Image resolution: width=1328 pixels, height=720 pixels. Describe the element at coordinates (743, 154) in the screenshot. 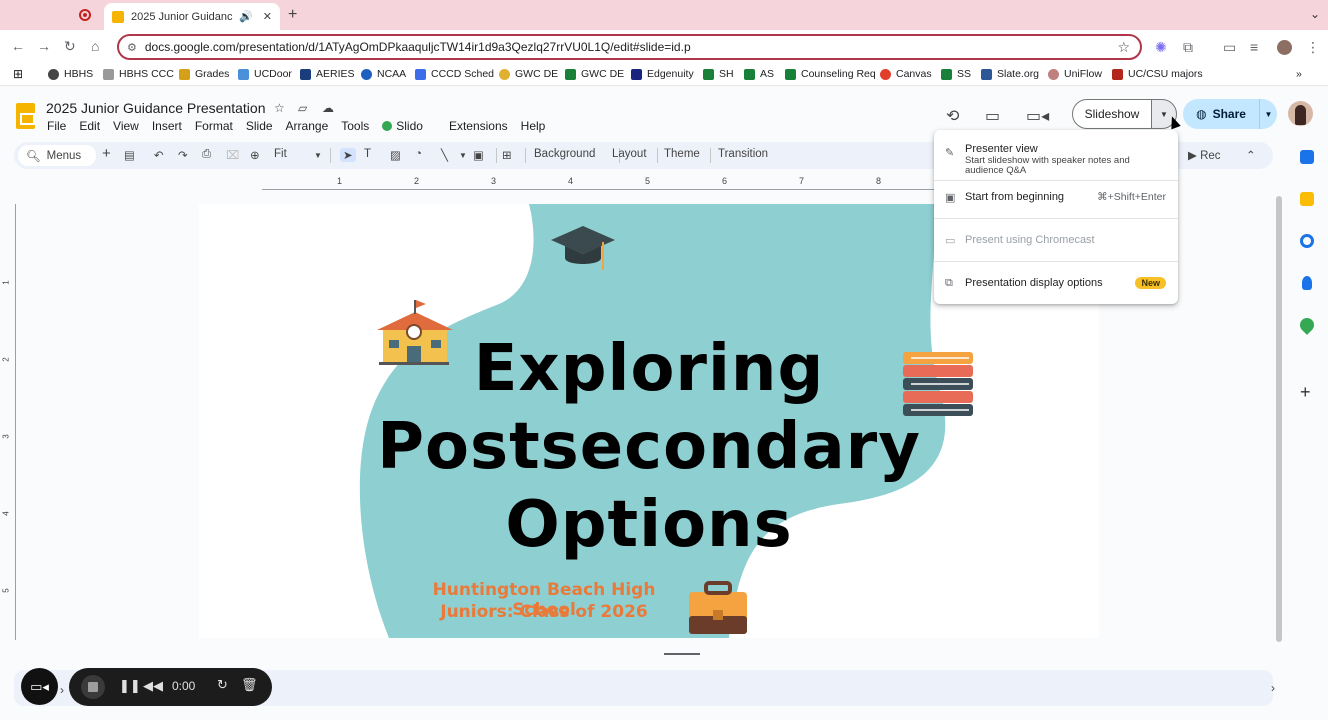

I see `transition-button: Transition` at that location.